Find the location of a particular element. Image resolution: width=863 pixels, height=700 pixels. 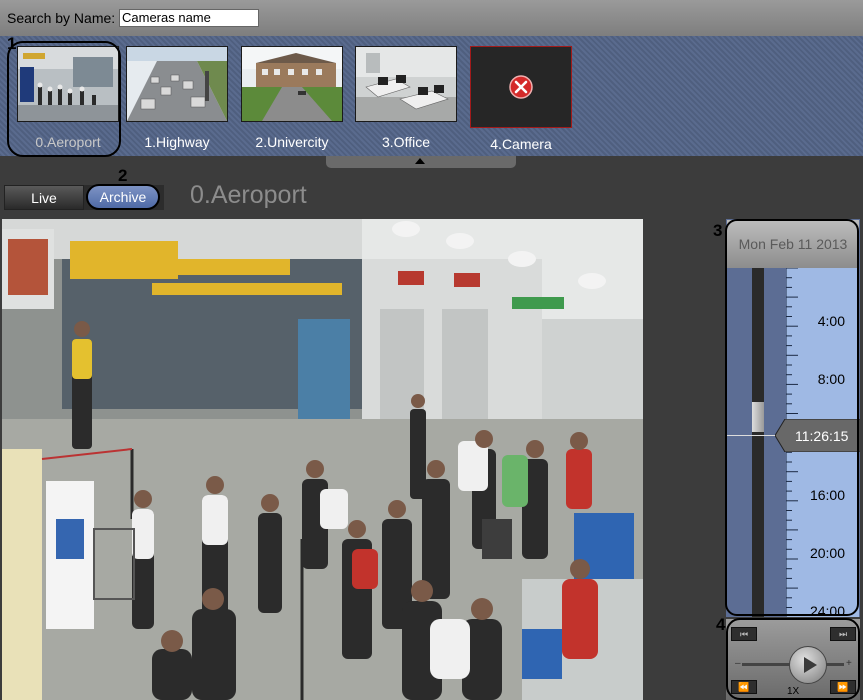

selected-camera-highlight is located at coordinates (64, 99).